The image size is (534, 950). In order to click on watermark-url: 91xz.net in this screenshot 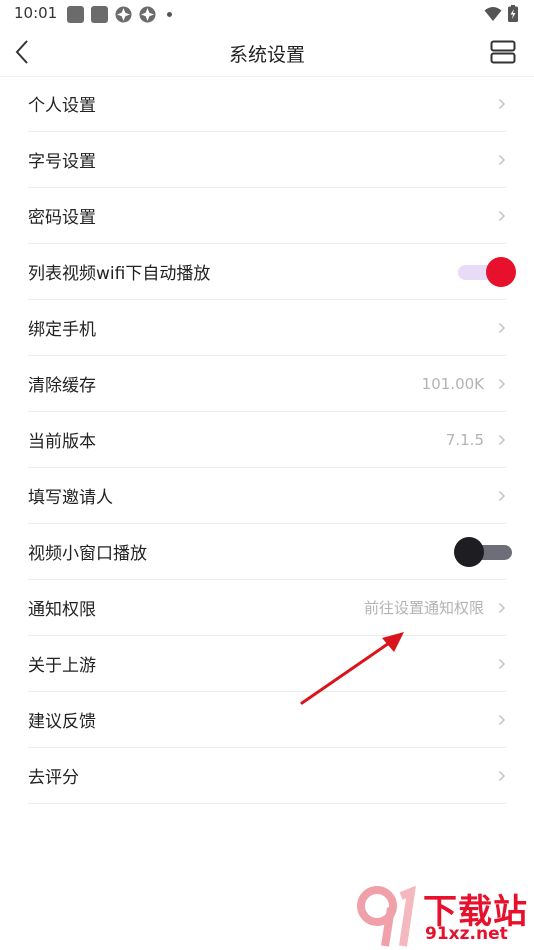, I will do `click(466, 934)`.